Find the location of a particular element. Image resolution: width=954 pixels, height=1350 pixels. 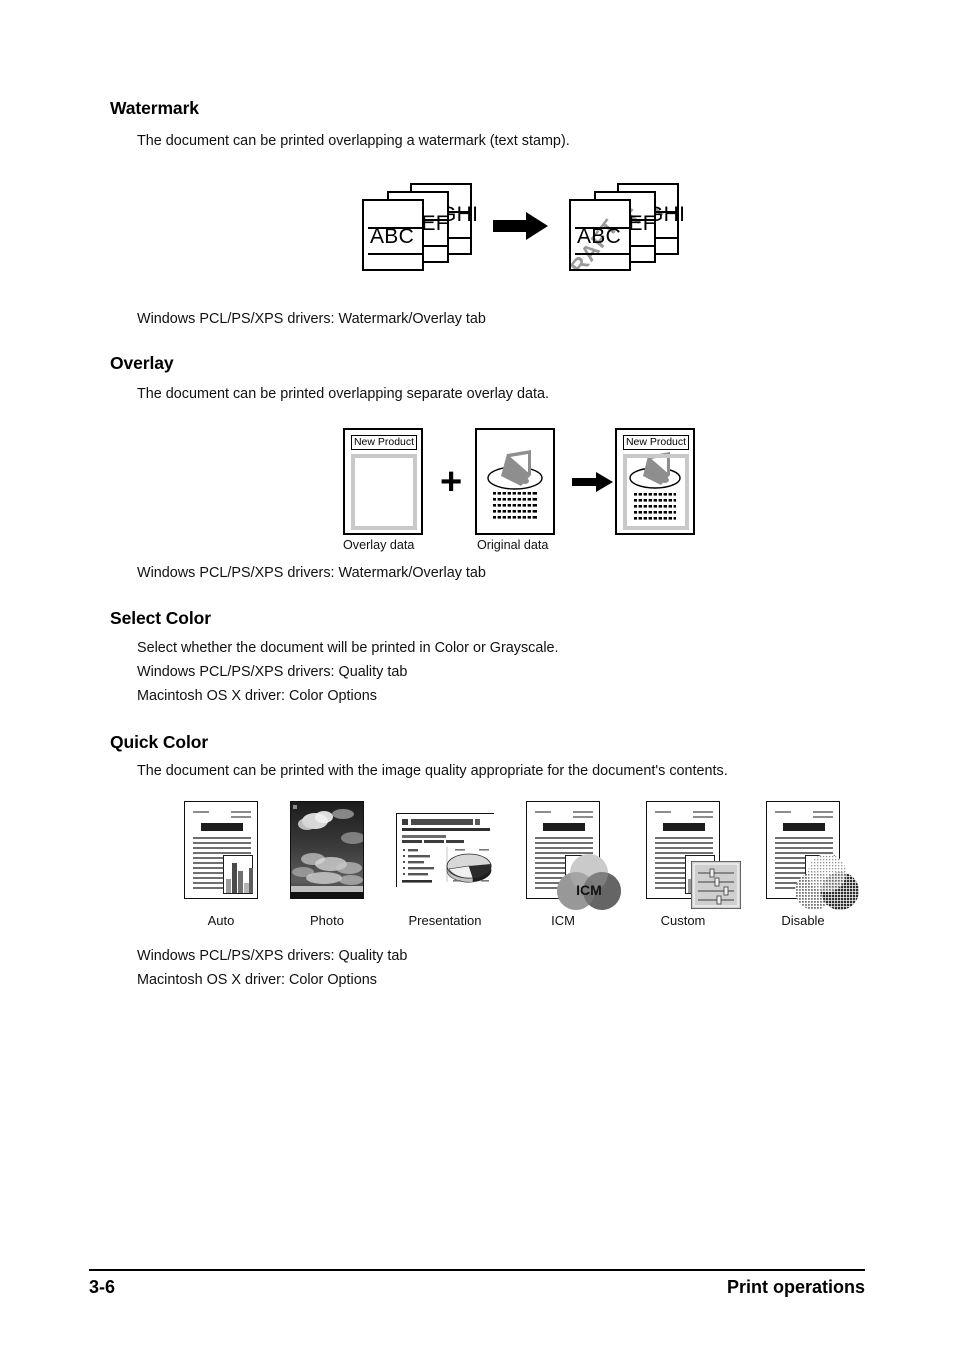

cloud-photograph-icon is located at coordinates (327, 850).